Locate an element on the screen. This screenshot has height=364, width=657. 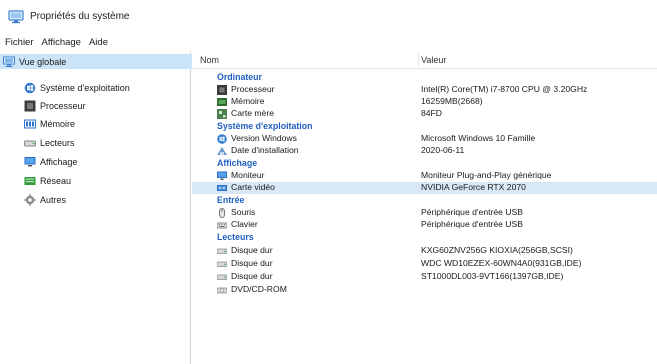
sidebar-item-label: Processeur is located at coordinates (63, 105).